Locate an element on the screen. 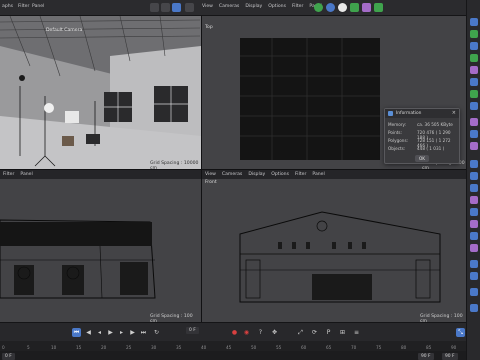  palette-light-icon is located at coordinates (474, 58).